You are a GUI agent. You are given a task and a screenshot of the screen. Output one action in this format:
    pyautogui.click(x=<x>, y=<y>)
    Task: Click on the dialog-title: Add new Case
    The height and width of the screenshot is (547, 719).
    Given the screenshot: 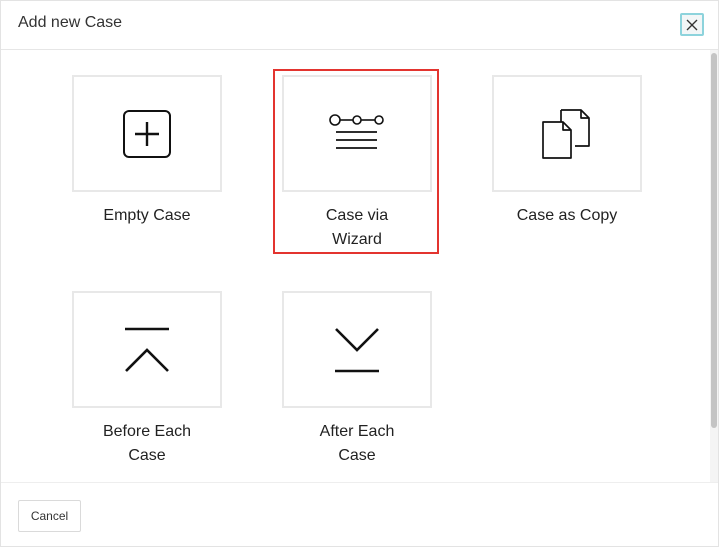 What is the action you would take?
    pyautogui.click(x=70, y=22)
    